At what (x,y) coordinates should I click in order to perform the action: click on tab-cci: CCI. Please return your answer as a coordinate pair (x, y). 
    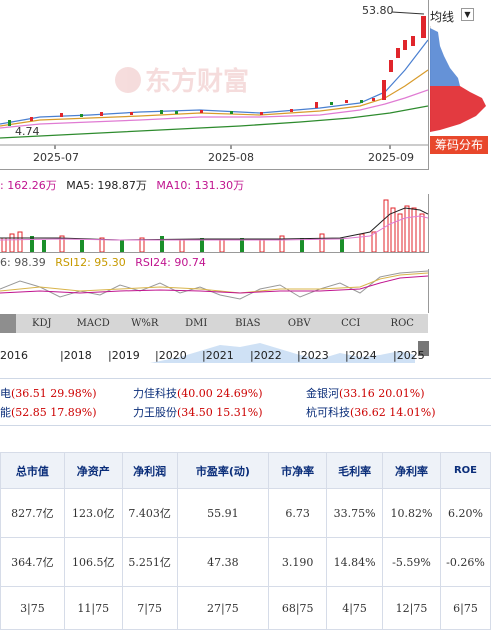
    Looking at the image, I should click on (351, 323).